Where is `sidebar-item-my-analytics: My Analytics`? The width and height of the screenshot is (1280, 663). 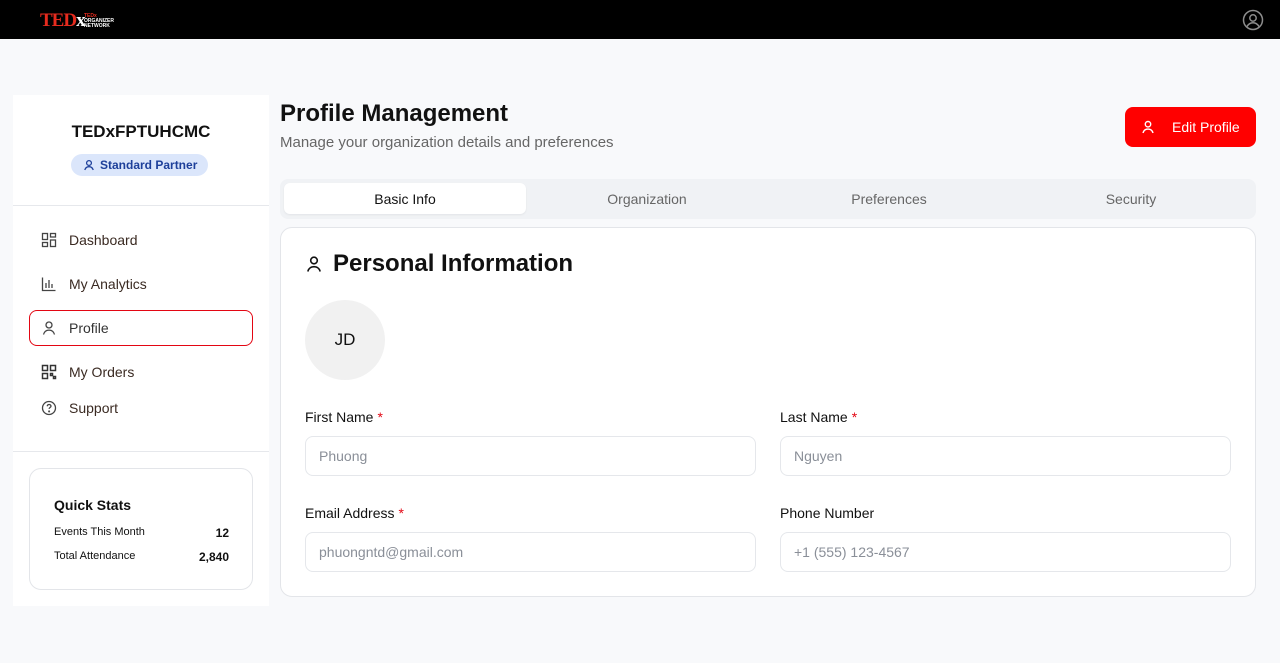 sidebar-item-my-analytics: My Analytics is located at coordinates (141, 284).